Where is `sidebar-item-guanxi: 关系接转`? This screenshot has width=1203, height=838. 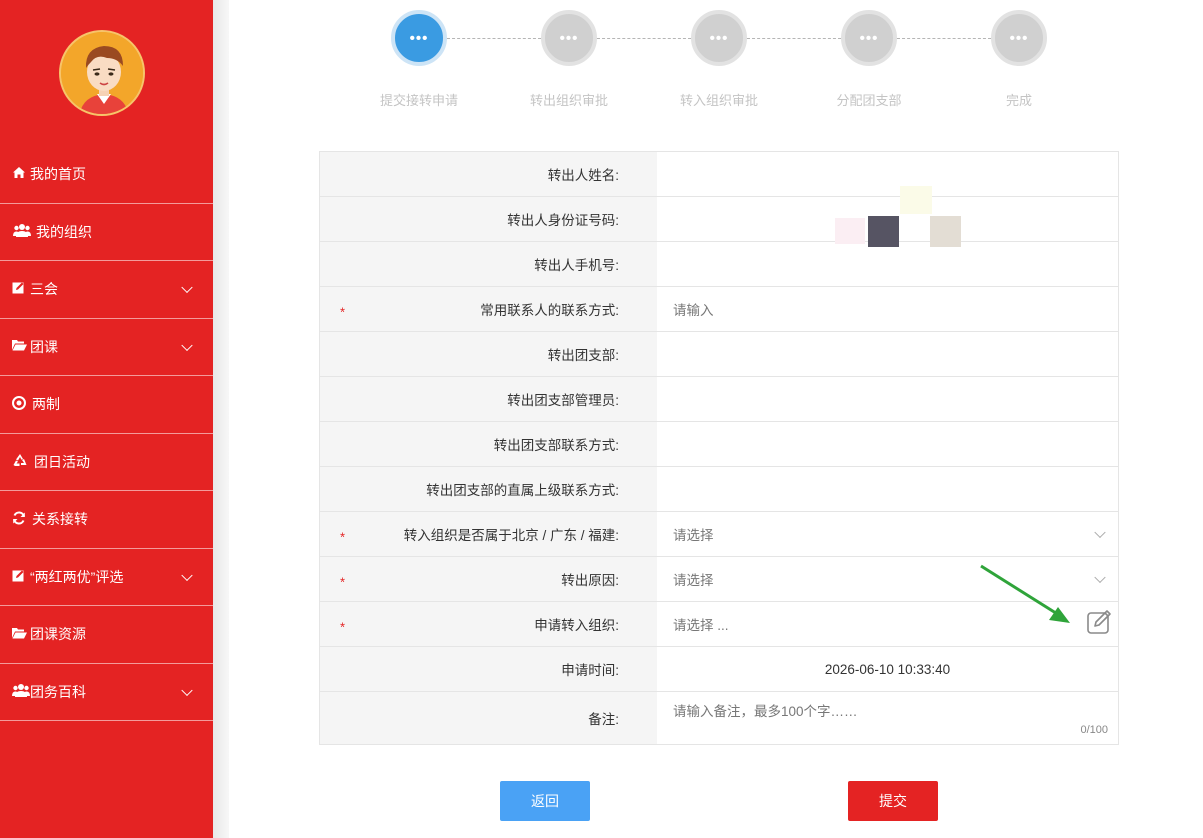
sidebar-item-guanxi: 关系接转 is located at coordinates (106, 520).